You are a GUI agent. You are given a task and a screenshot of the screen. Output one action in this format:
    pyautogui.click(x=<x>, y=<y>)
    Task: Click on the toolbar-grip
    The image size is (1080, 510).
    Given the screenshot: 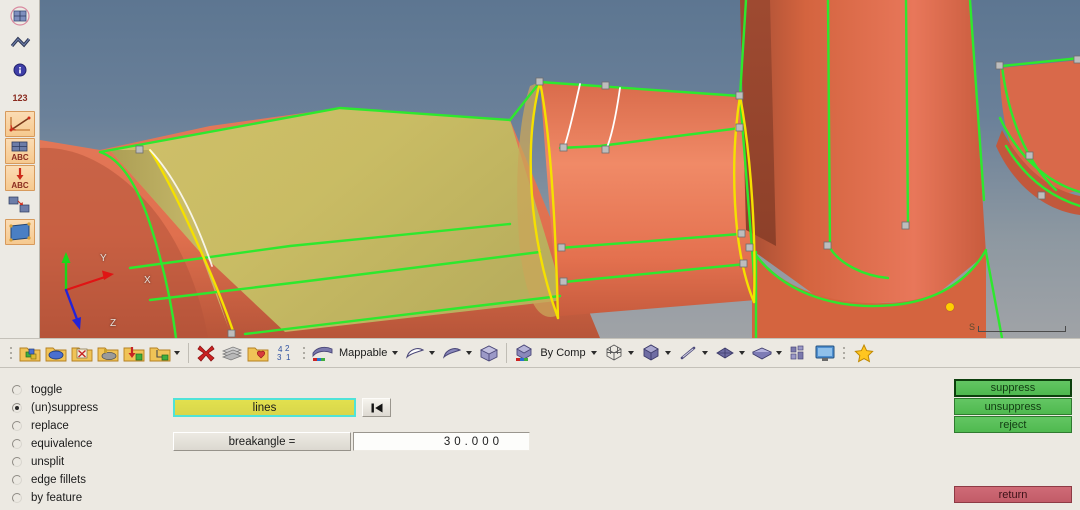 What is the action you would take?
    pyautogui.click(x=10, y=353)
    